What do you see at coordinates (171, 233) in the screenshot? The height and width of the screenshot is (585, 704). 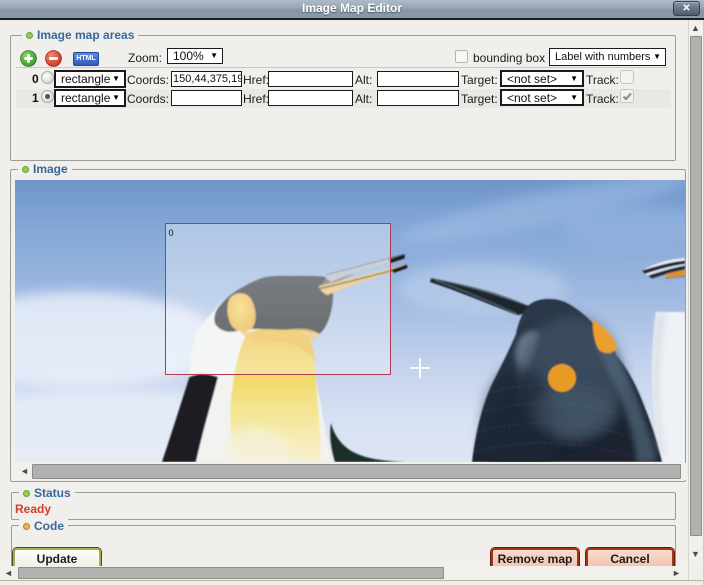 I see `svg-text: 0` at bounding box center [171, 233].